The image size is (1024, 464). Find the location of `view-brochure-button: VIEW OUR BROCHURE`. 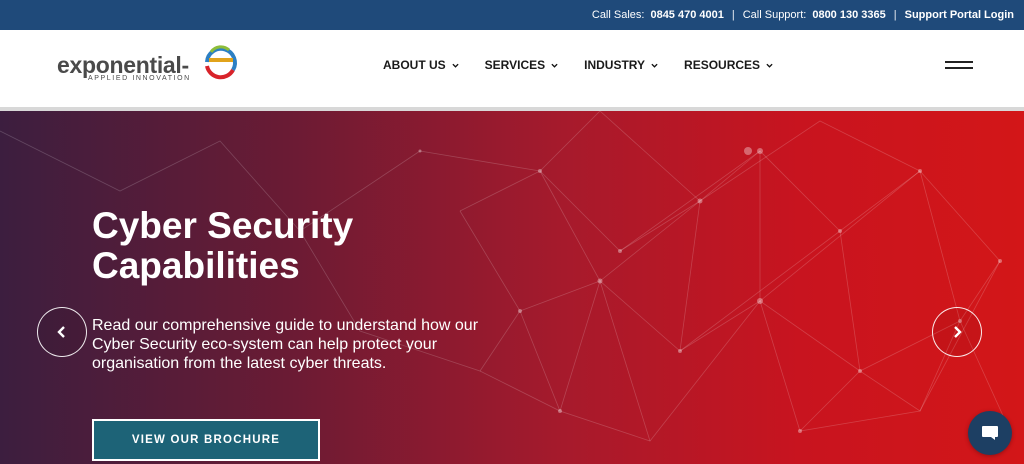

view-brochure-button: VIEW OUR BROCHURE is located at coordinates (206, 440).